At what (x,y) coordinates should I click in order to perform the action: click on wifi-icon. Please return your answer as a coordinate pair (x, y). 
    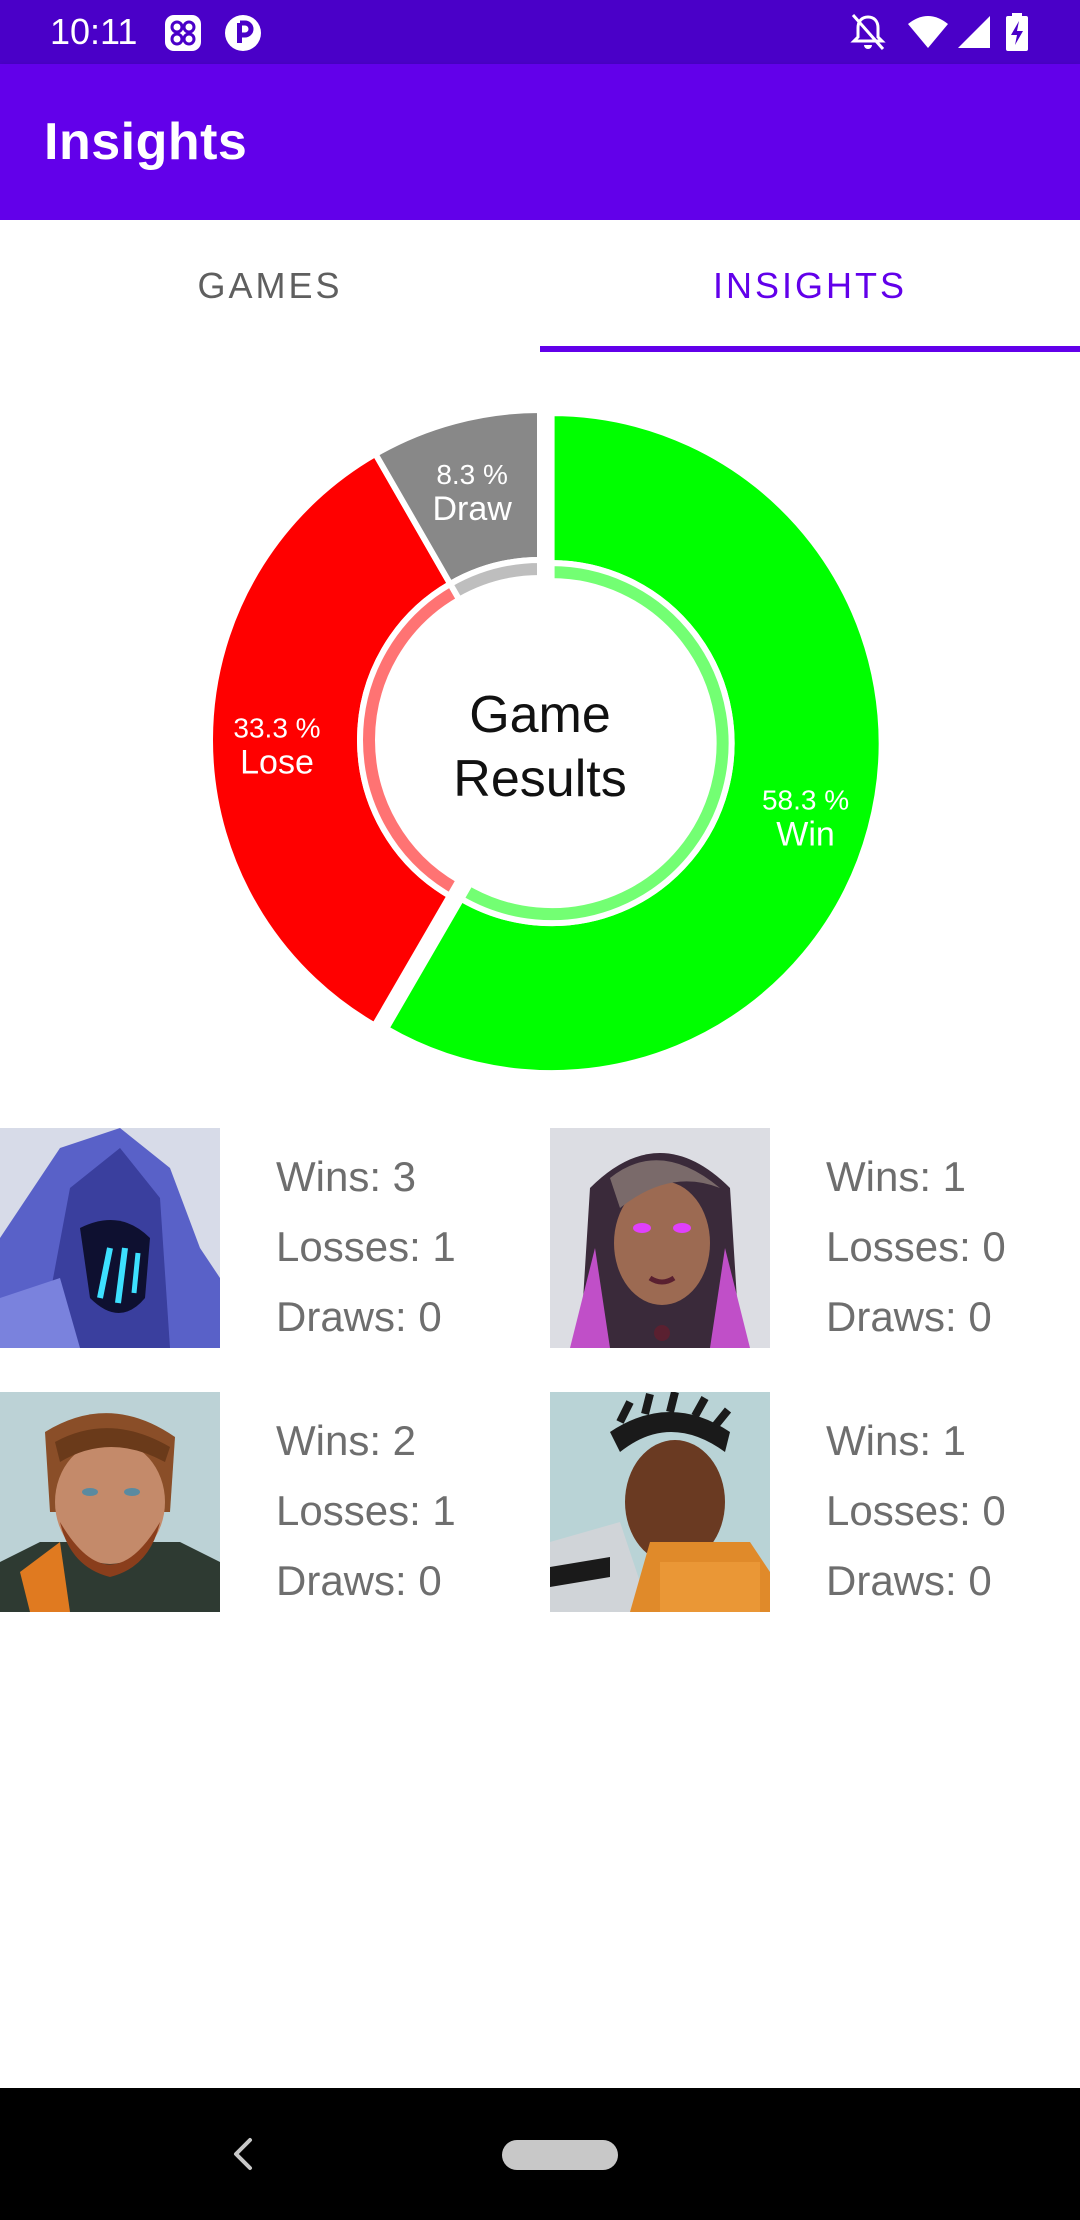
    Looking at the image, I should click on (928, 32).